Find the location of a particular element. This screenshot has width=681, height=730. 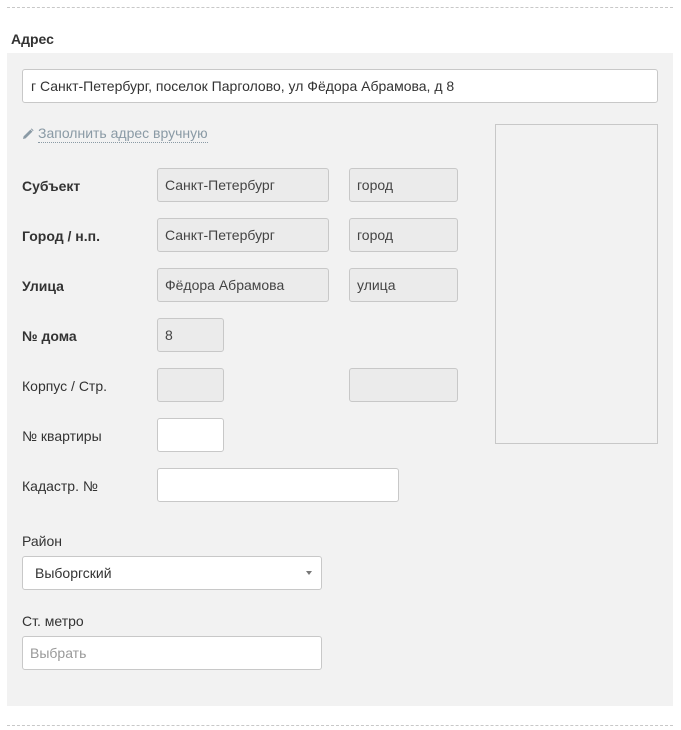

manual-address-link: Заполнить адрес вручную is located at coordinates (115, 134).